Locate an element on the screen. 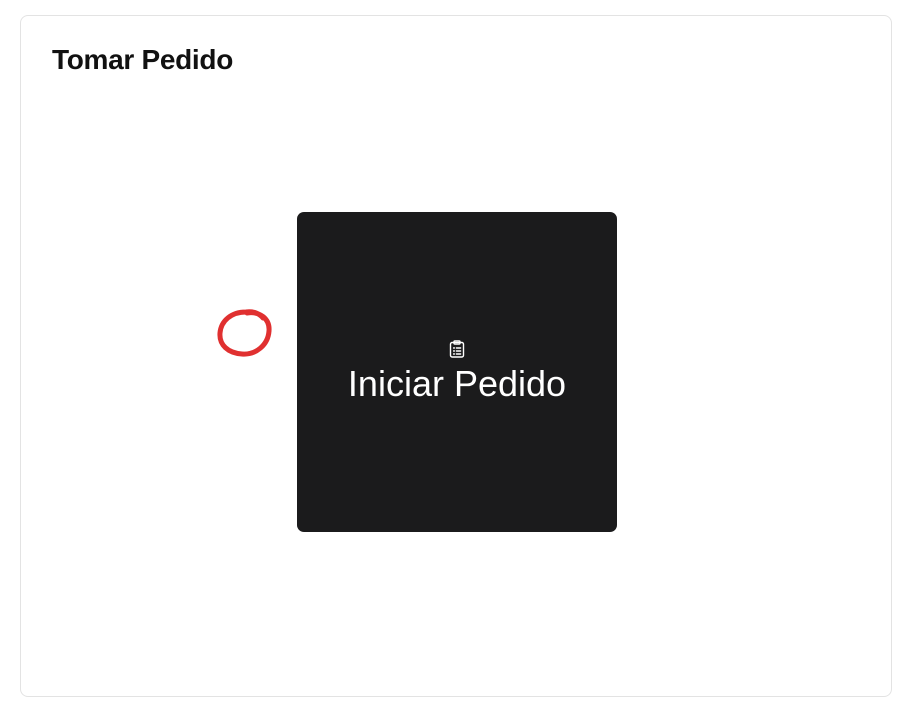 This screenshot has height=720, width=910. clipboard-list-icon is located at coordinates (457, 349).